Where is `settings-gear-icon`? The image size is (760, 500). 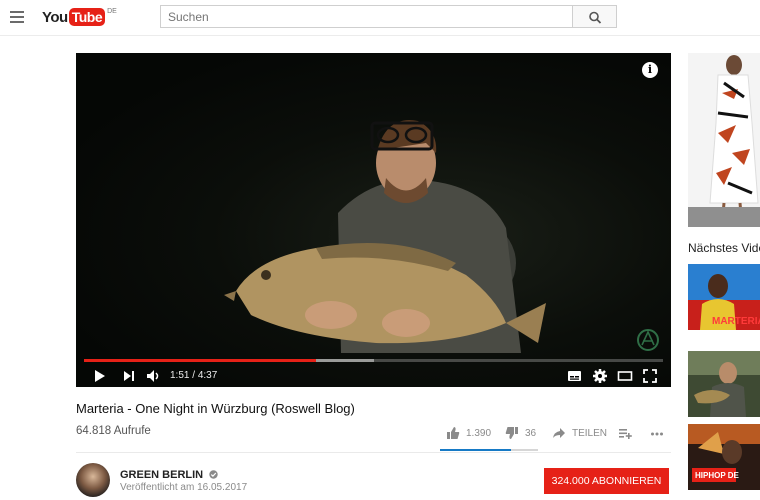
settings-gear-icon is located at coordinates (600, 376).